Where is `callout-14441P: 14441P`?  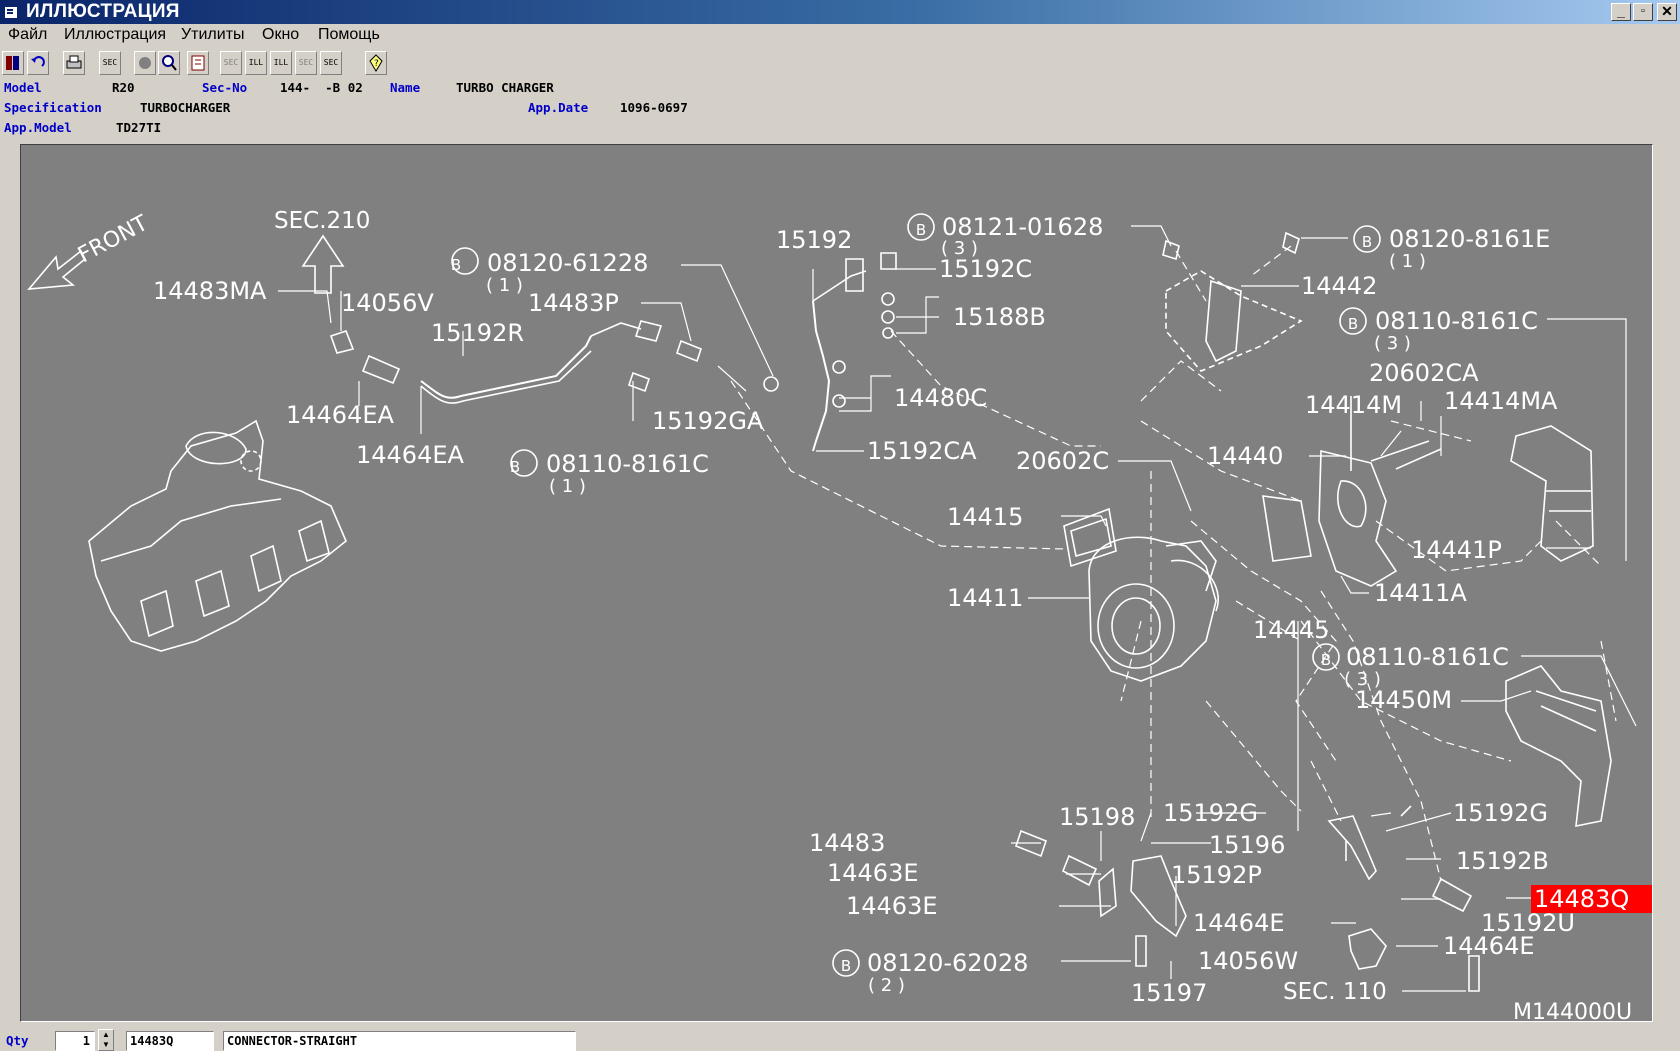
callout-14441P: 14441P is located at coordinates (1456, 550).